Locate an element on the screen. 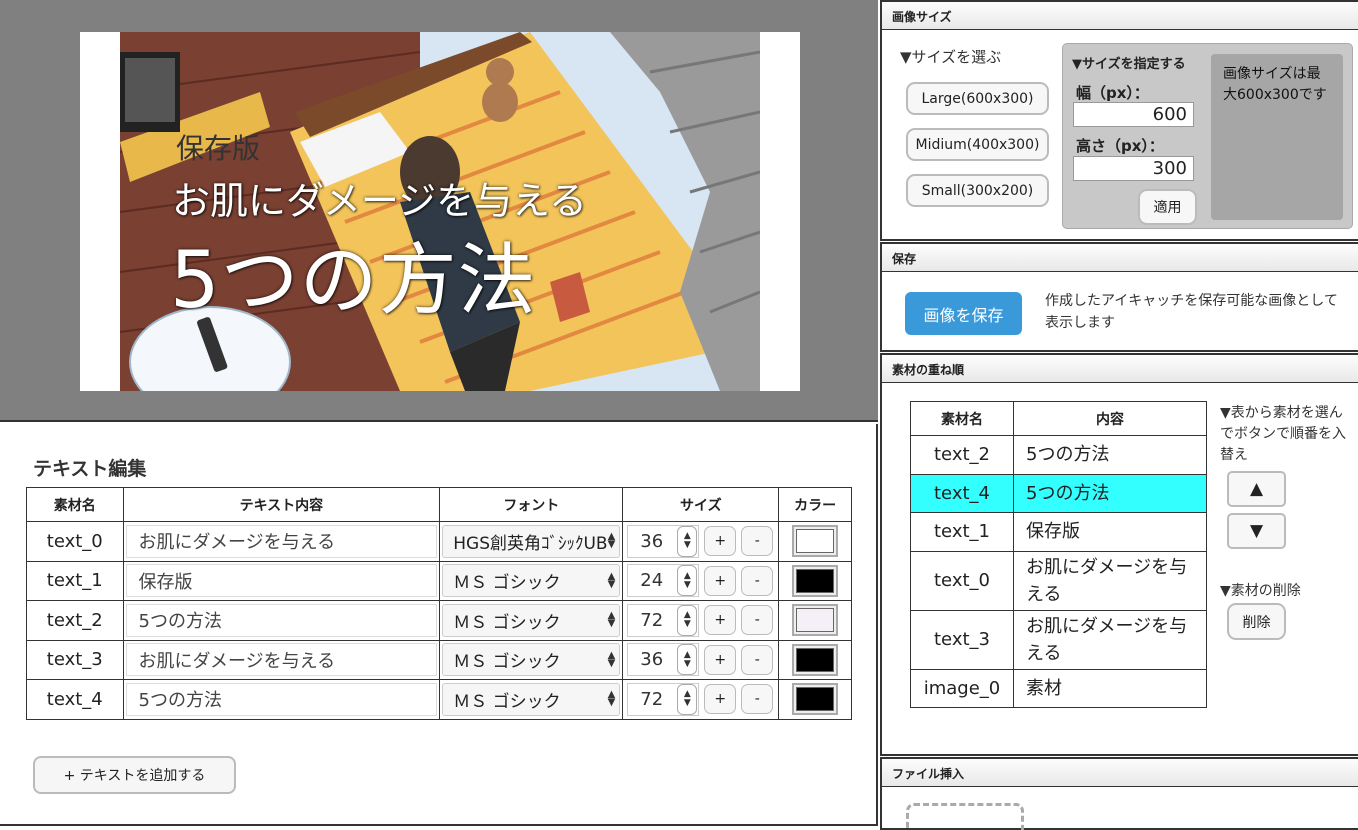 Image resolution: width=1358 pixels, height=830 pixels. order-instructions: ▼表から素材を選んでボタンで順番を入替え is located at coordinates (1283, 434).